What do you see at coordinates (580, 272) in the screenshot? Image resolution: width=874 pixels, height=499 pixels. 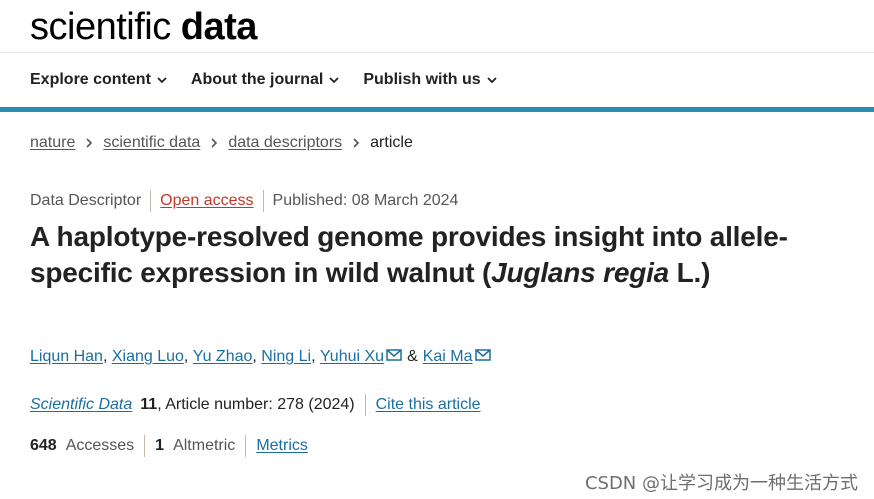 I see `title-species: Juglans regia` at bounding box center [580, 272].